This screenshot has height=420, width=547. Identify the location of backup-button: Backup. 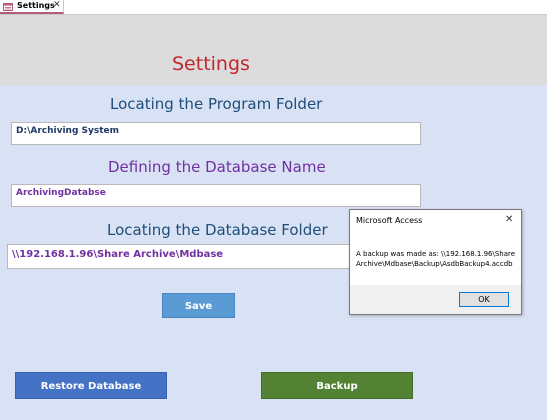
(337, 385).